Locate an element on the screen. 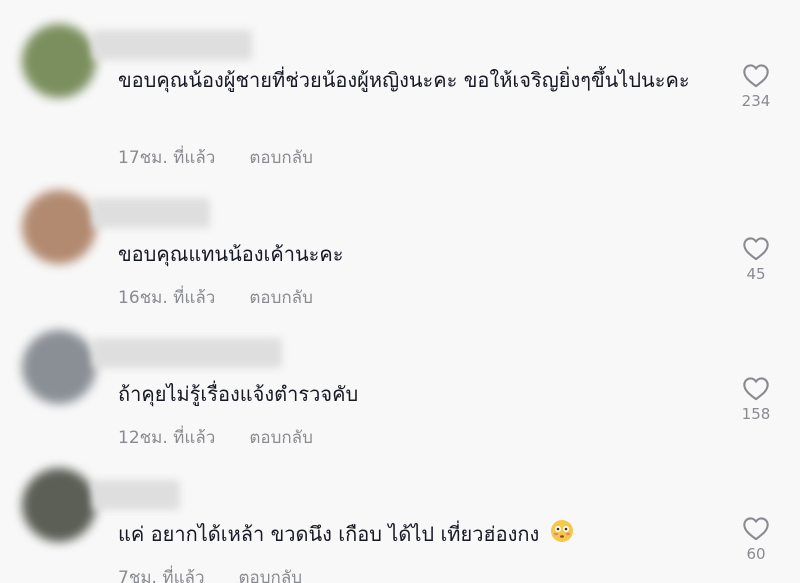  like-button: 45 is located at coordinates (756, 259).